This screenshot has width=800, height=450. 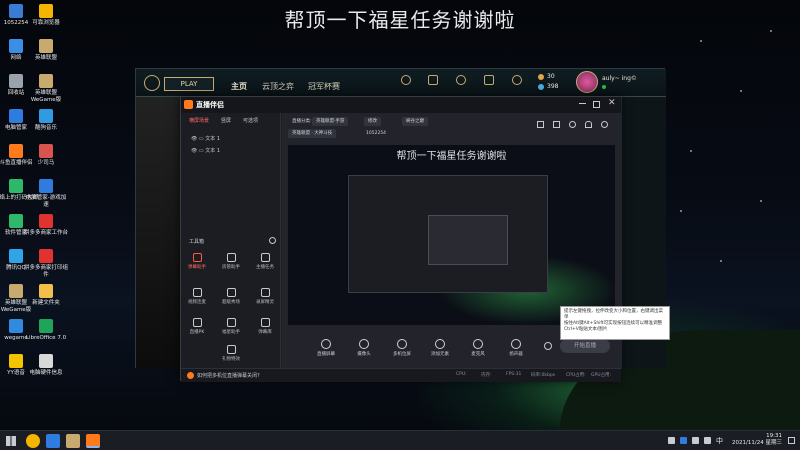 What do you see at coordinates (239, 86) in the screenshot?
I see `lol-nav-home: 主页` at bounding box center [239, 86].